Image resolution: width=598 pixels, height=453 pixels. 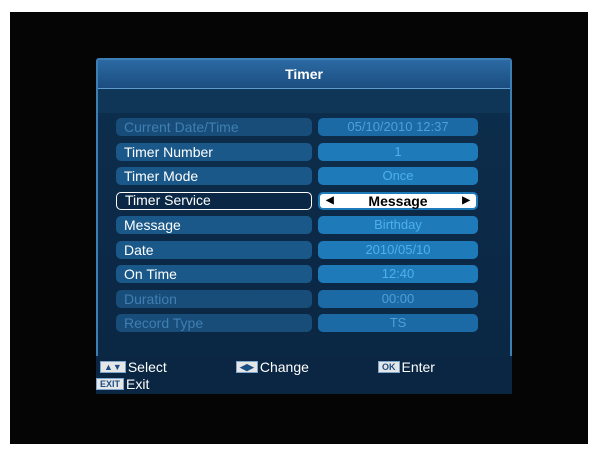 I want to click on row-message: Message Birthday, so click(x=304, y=225).